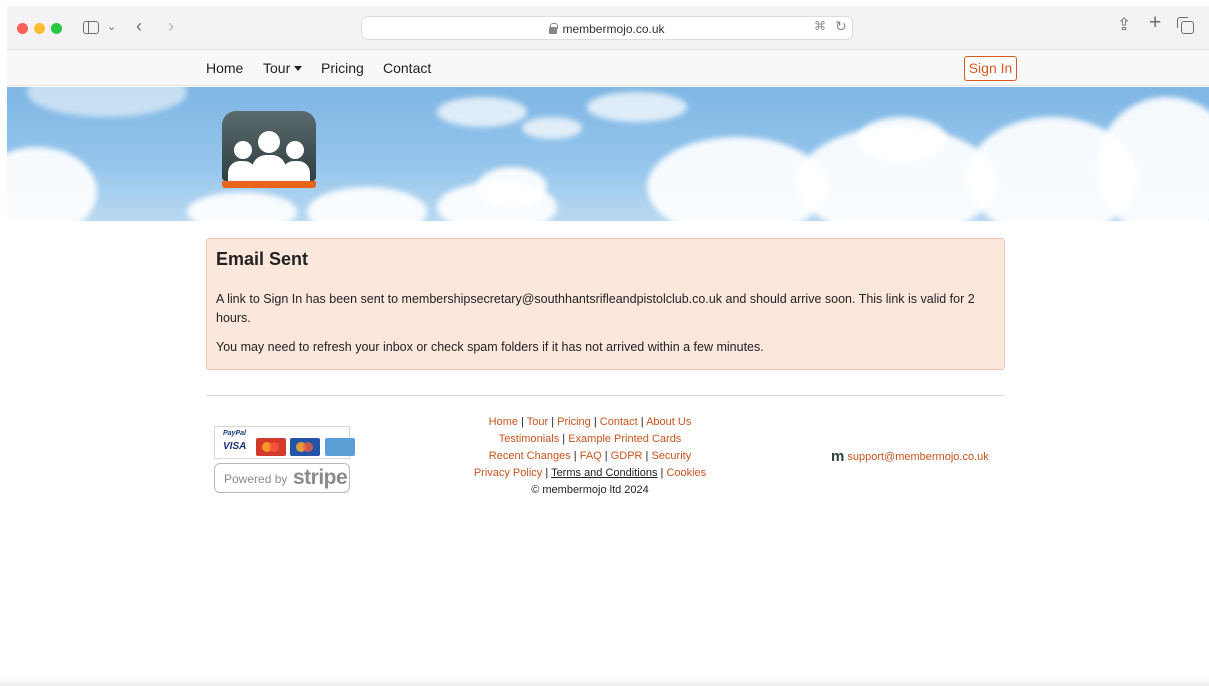  What do you see at coordinates (1185, 25) in the screenshot?
I see `tabs-icon` at bounding box center [1185, 25].